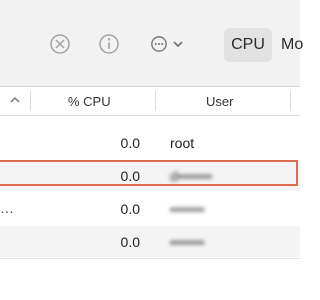 Image resolution: width=320 pixels, height=300 pixels. Describe the element at coordinates (150, 258) in the screenshot. I see `table-divider` at that location.